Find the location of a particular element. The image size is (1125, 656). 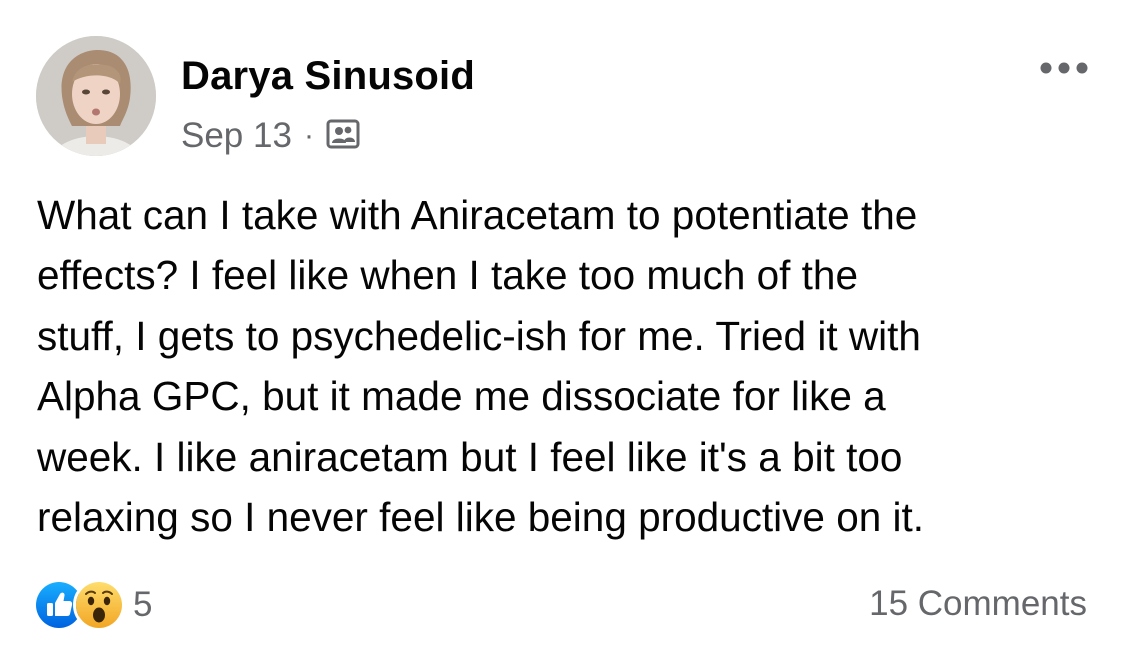

reaction-count: 5 is located at coordinates (143, 604).